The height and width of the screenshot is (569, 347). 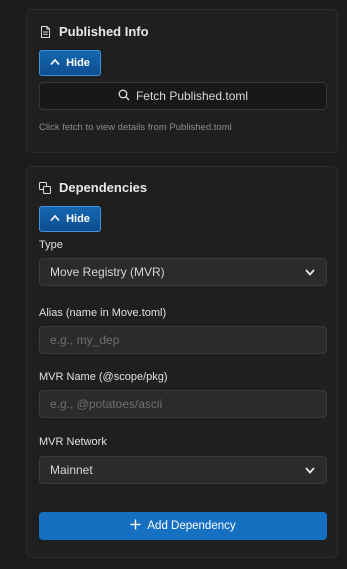 I want to click on dependencies-header: Dependencies, so click(x=93, y=187).